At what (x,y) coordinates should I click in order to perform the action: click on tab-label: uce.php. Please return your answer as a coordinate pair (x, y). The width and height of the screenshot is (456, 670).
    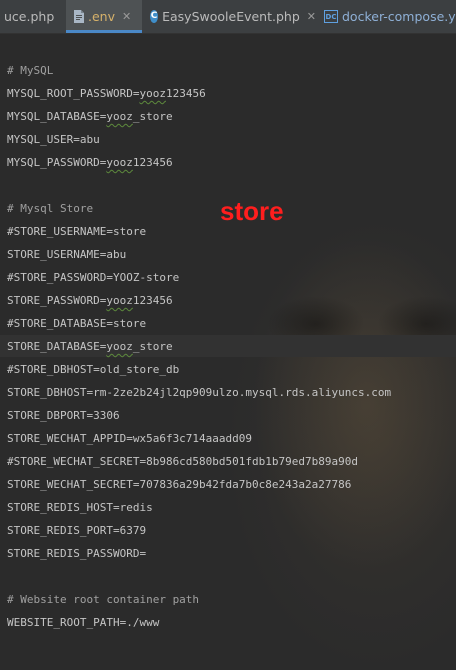
    Looking at the image, I should click on (29, 16).